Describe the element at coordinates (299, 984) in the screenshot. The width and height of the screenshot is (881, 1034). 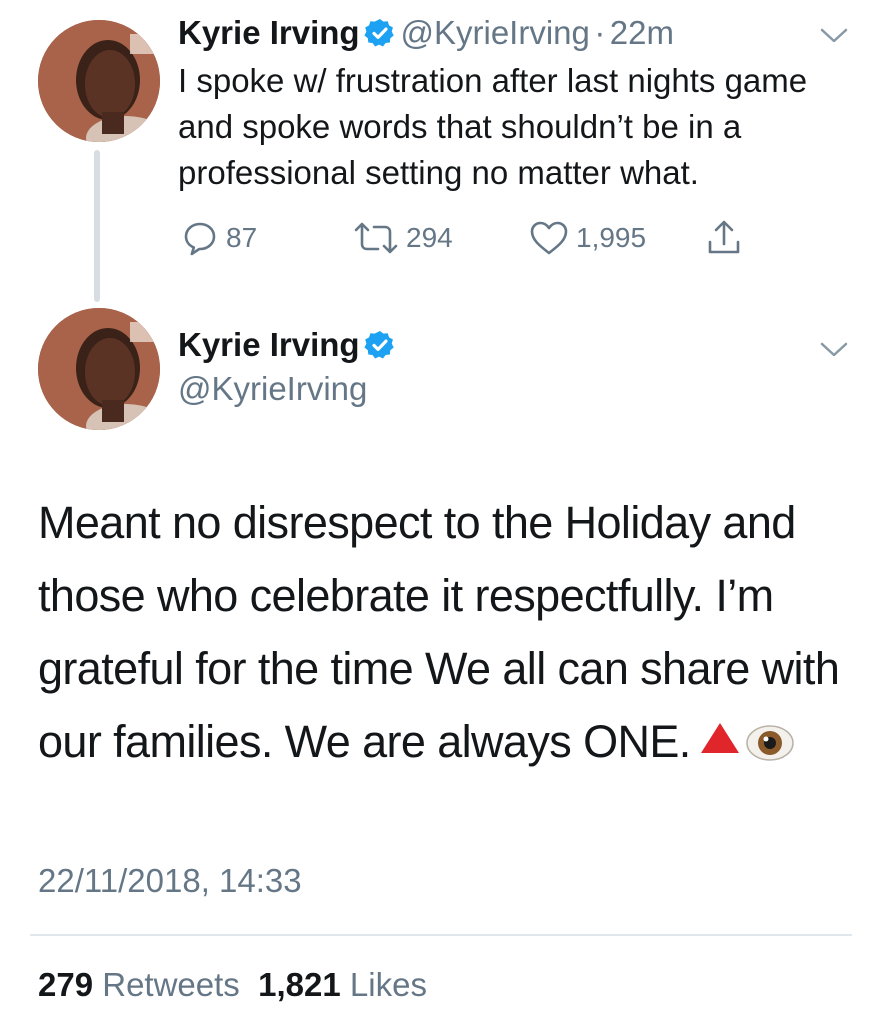
I see `like-total: 1,821` at that location.